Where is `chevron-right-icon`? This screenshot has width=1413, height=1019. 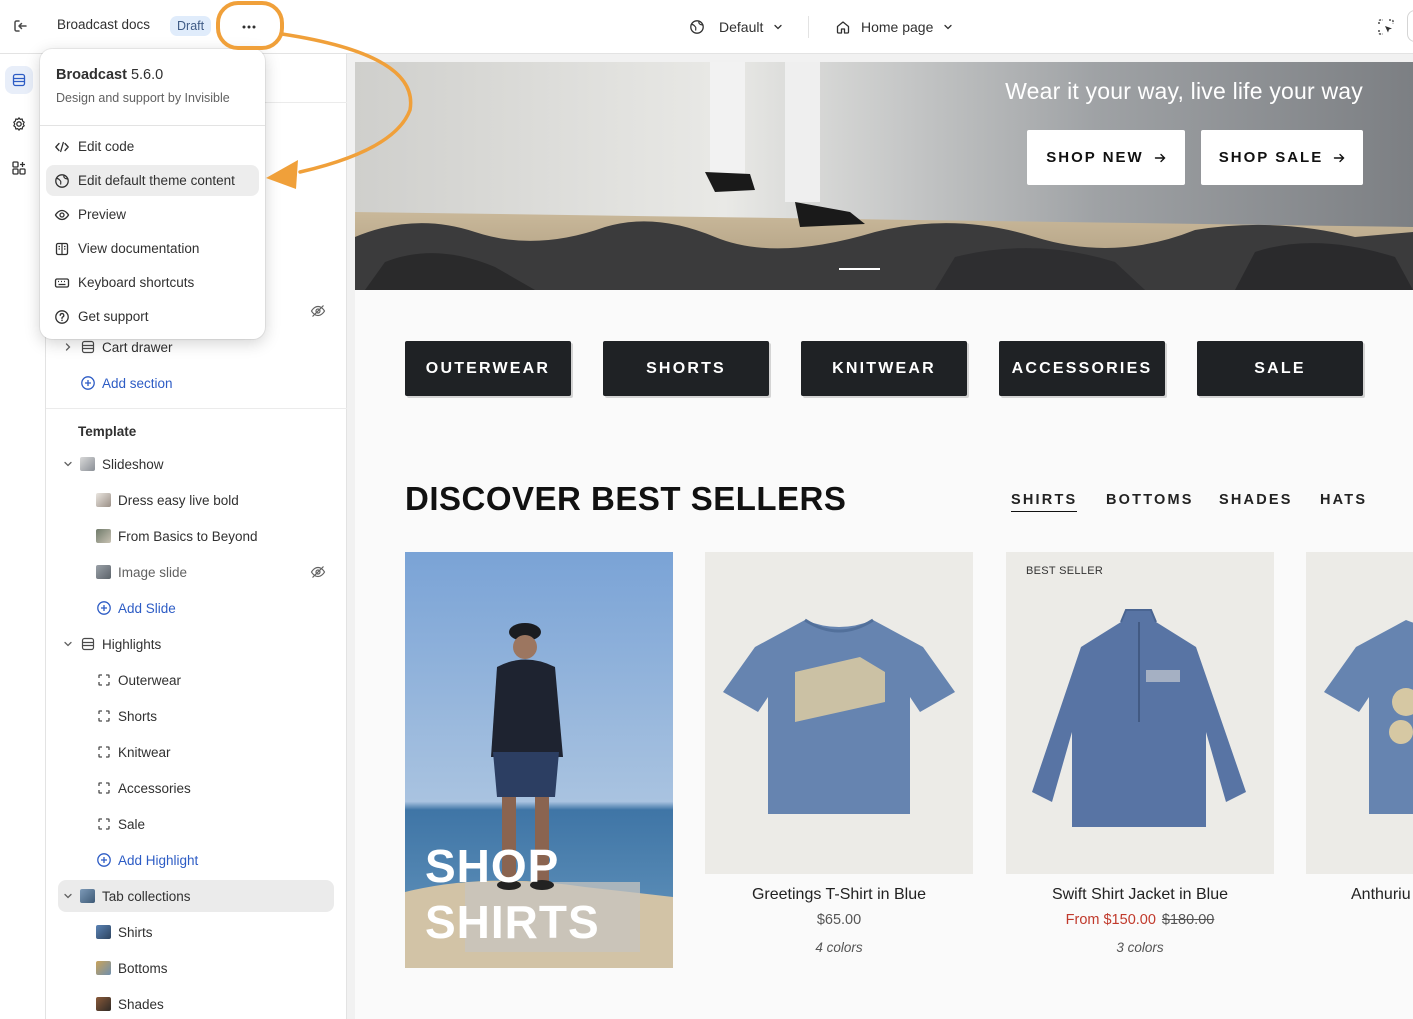 chevron-right-icon is located at coordinates (68, 347).